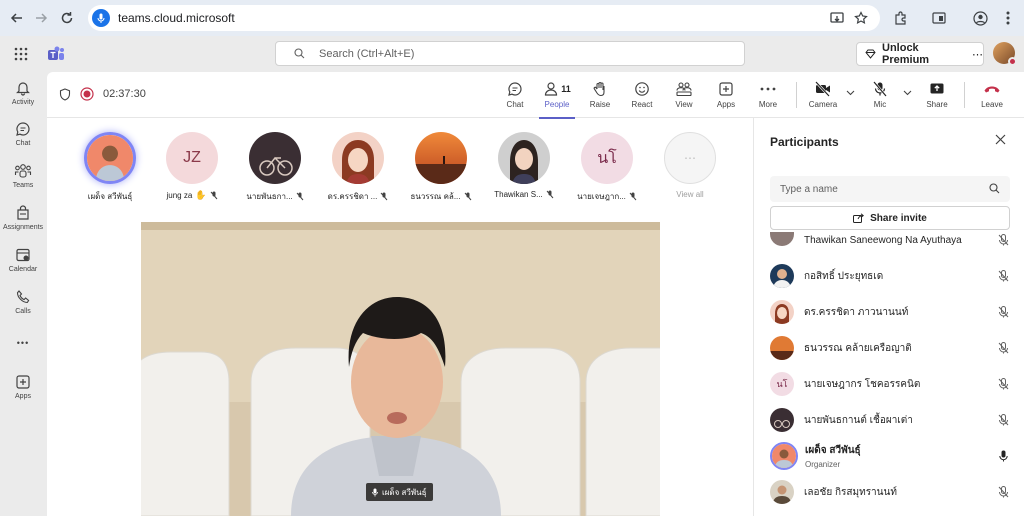 This screenshot has width=1024, height=516. I want to click on toolbar-divider, so click(964, 95).